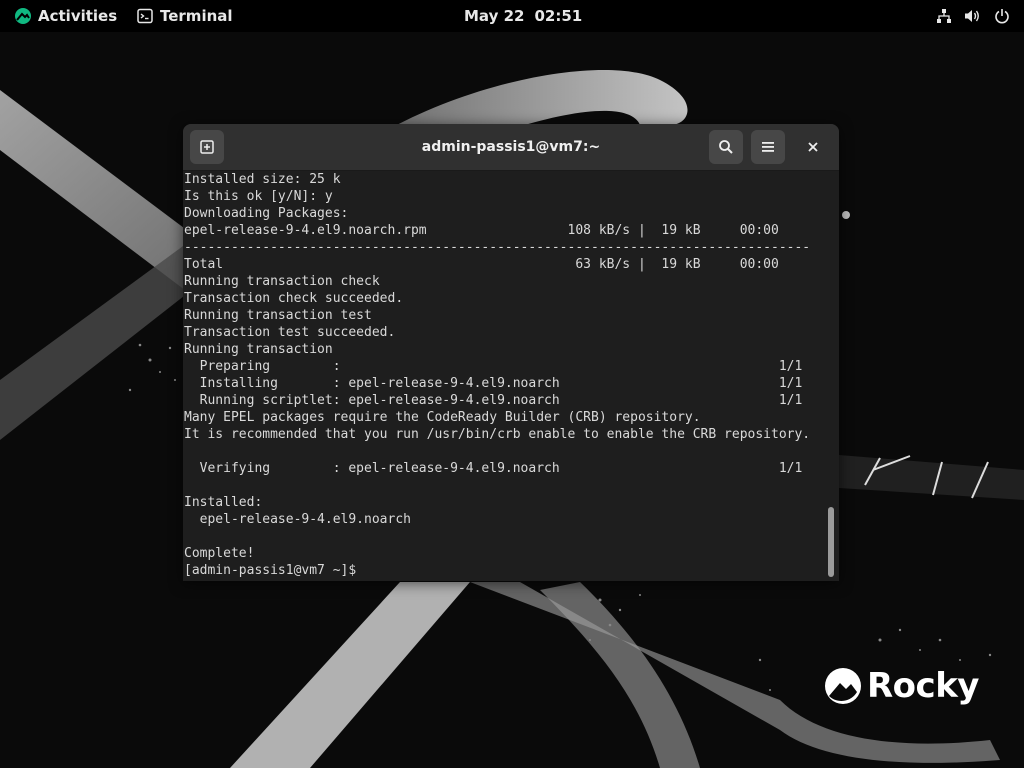  I want to click on window-headerbar: admin-passis1@vm7:~, so click(511, 147).